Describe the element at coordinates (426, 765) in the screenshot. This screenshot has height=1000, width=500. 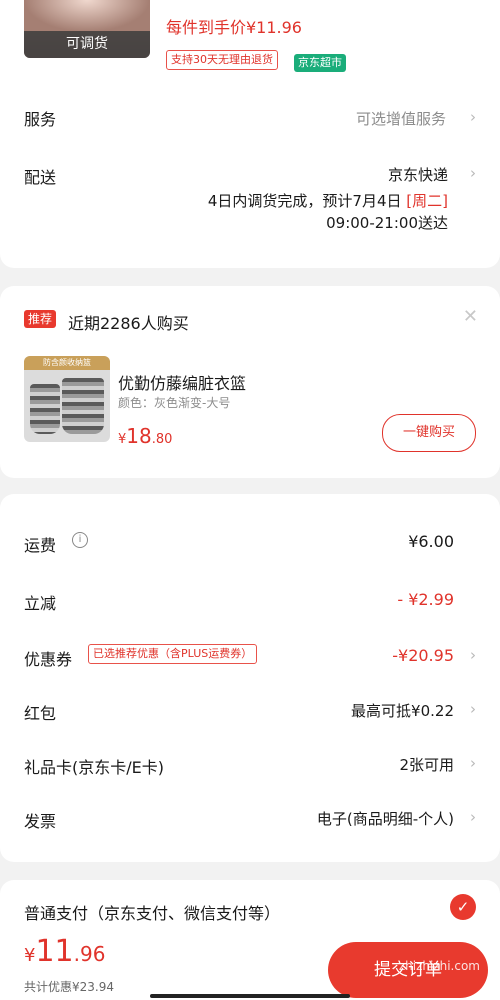
I see `gift-card-value: 2张可用` at that location.